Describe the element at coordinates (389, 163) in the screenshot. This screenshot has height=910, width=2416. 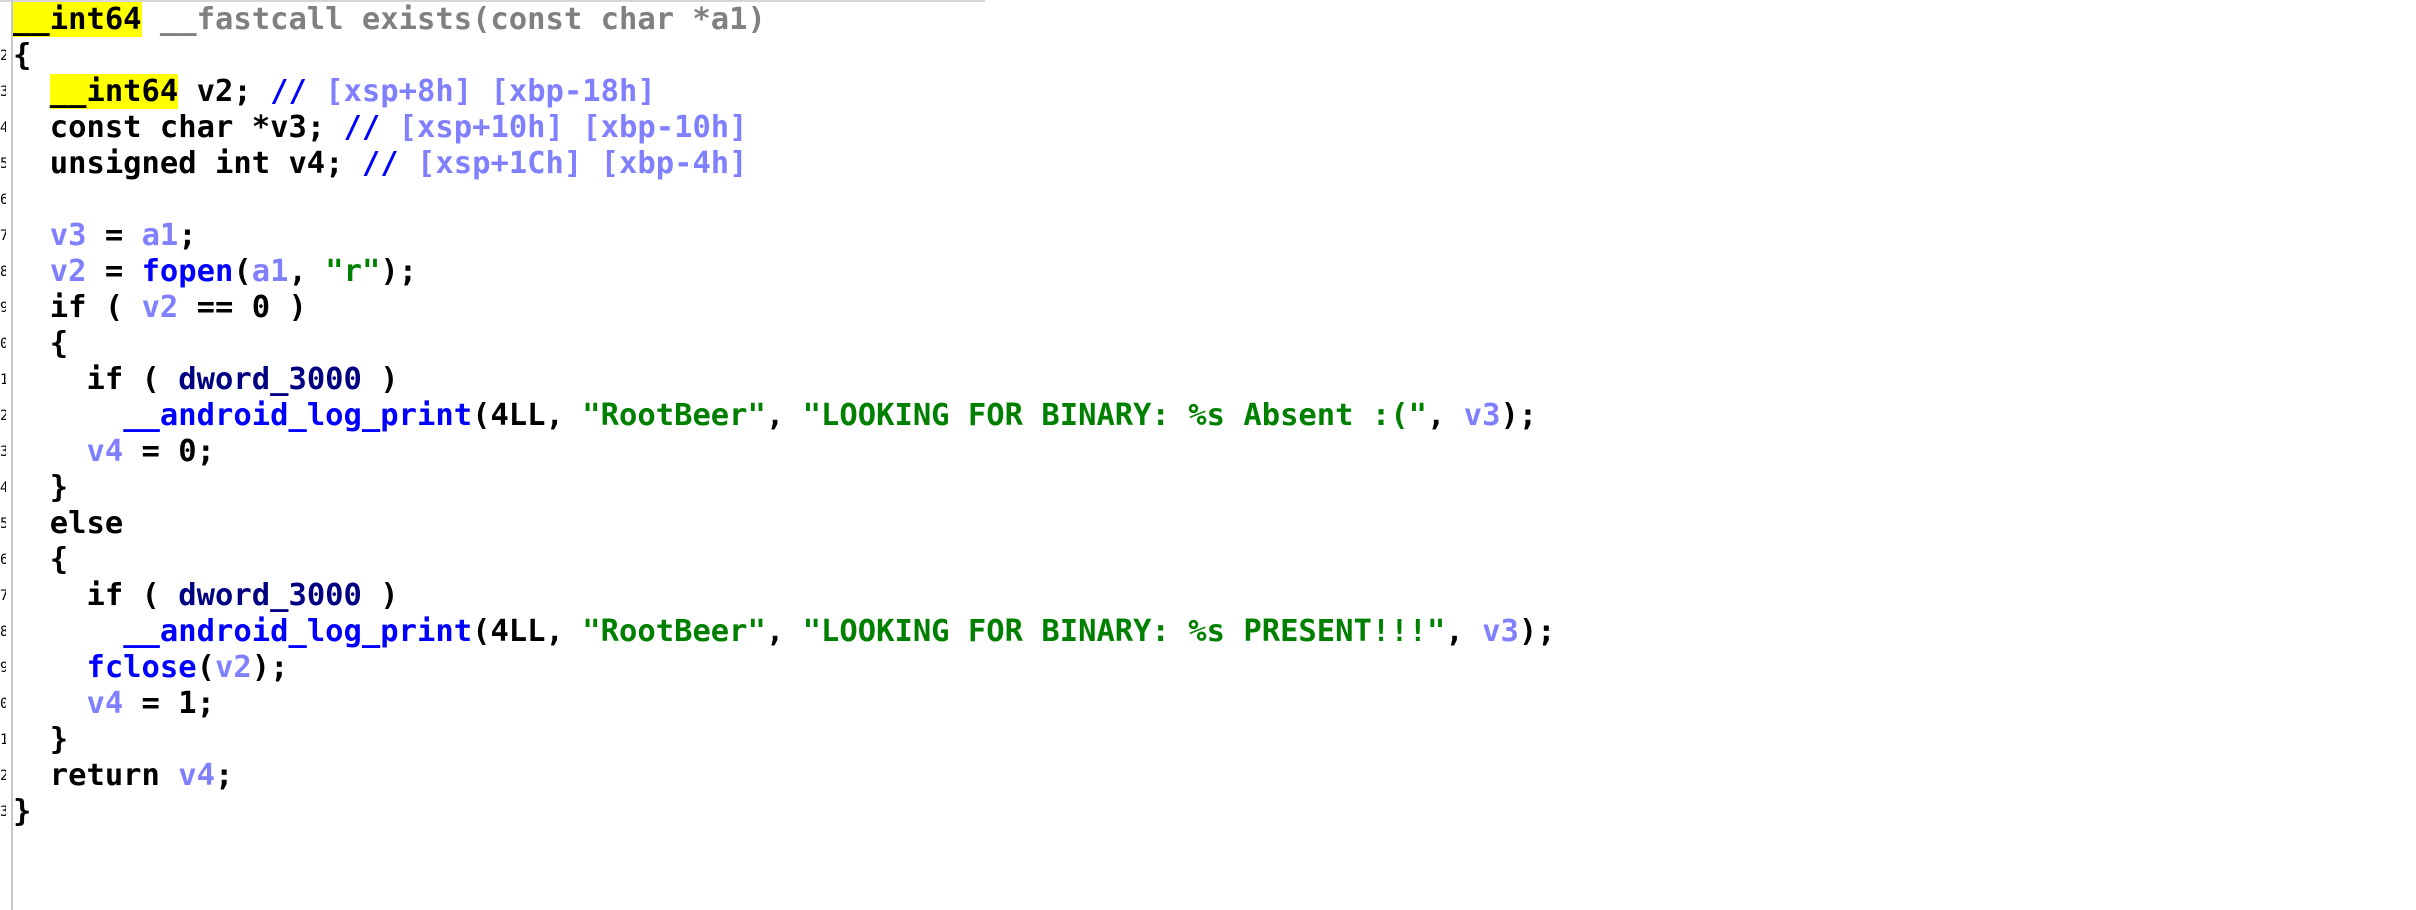
I see `comment-marker: //` at that location.